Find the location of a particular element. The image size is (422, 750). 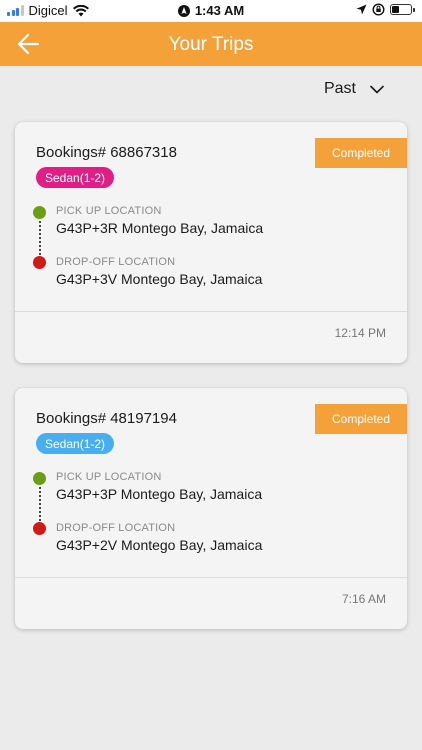

status-bar: Digicel 1:43 AM is located at coordinates (211, 11).